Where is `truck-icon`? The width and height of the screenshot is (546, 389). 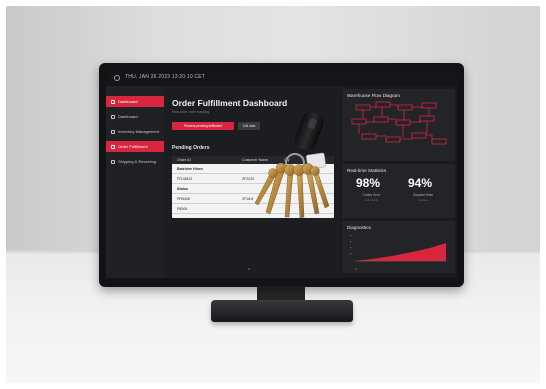 truck-icon is located at coordinates (113, 161).